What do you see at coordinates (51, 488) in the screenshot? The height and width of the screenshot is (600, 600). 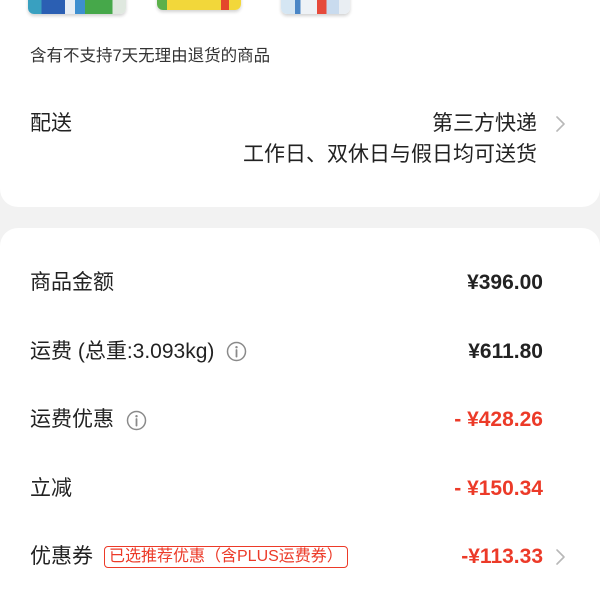 I see `instant-discount-label: 立减` at bounding box center [51, 488].